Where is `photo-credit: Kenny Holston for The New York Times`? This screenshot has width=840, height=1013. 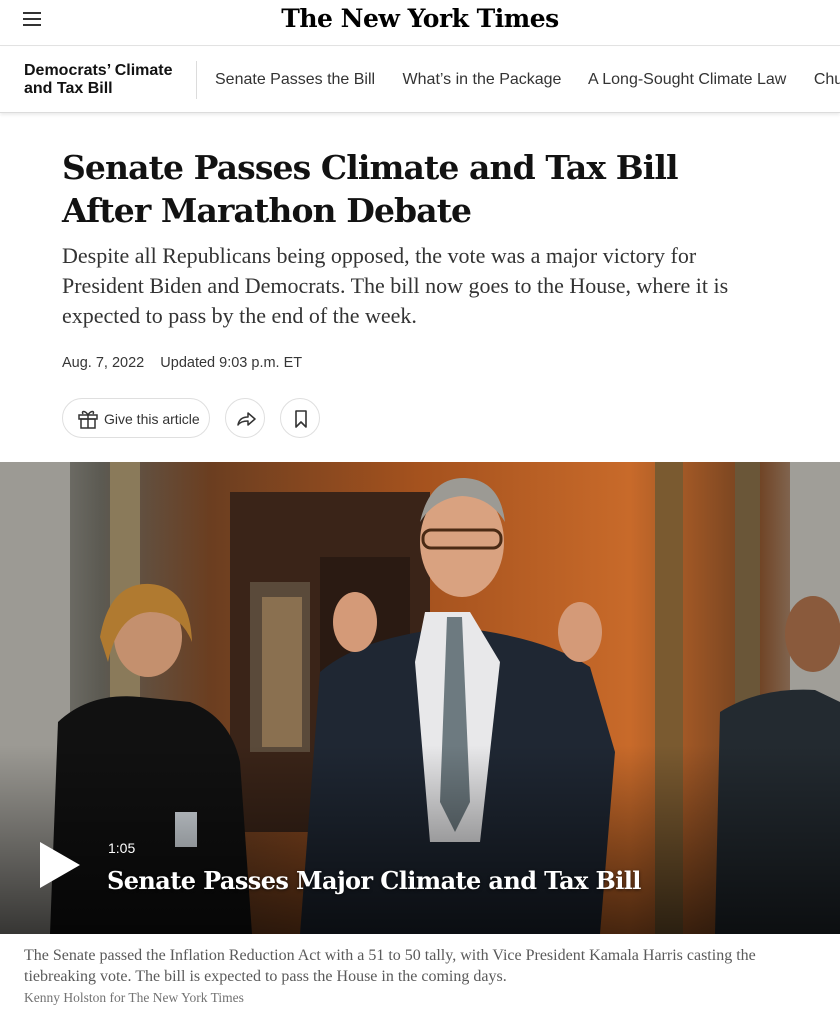
photo-credit: Kenny Holston for The New York Times is located at coordinates (134, 997).